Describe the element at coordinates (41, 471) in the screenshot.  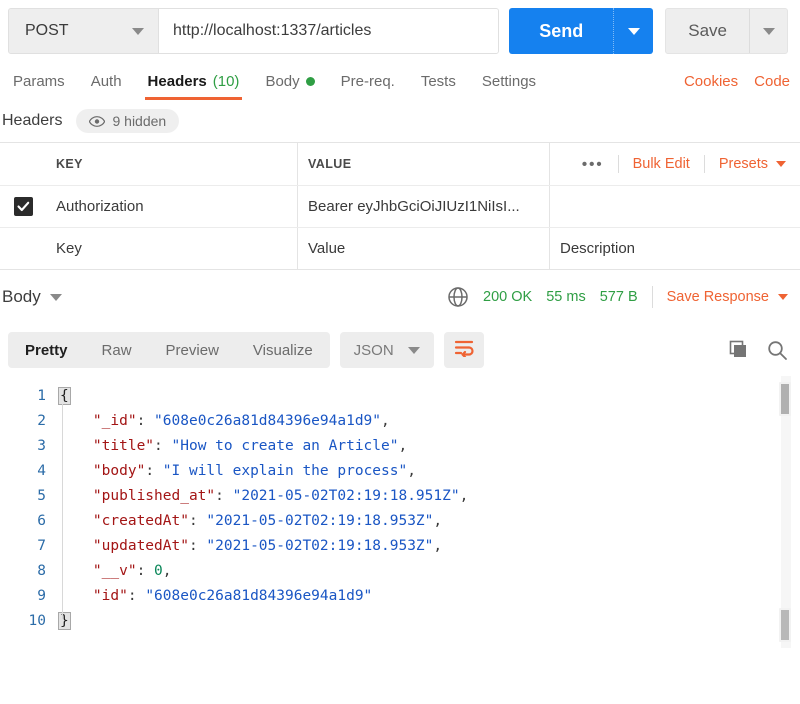
I see `line-number: 4` at that location.